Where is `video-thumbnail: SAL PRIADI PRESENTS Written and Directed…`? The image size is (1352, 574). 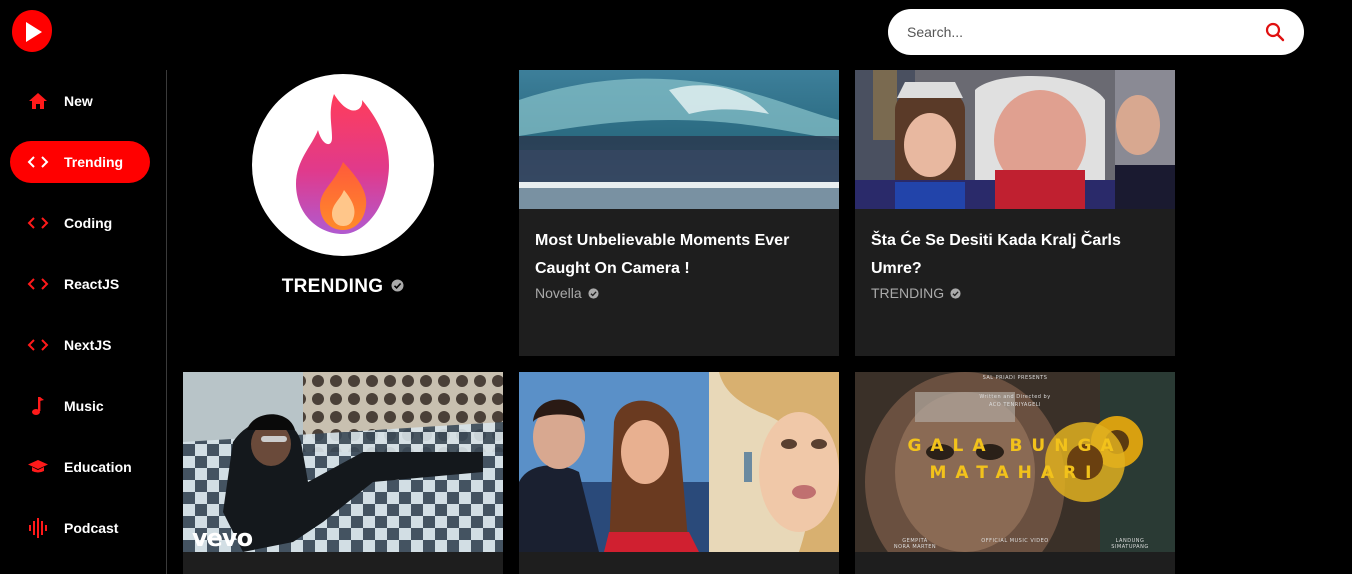 video-thumbnail: SAL PRIADI PRESENTS Written and Directed… is located at coordinates (1015, 462).